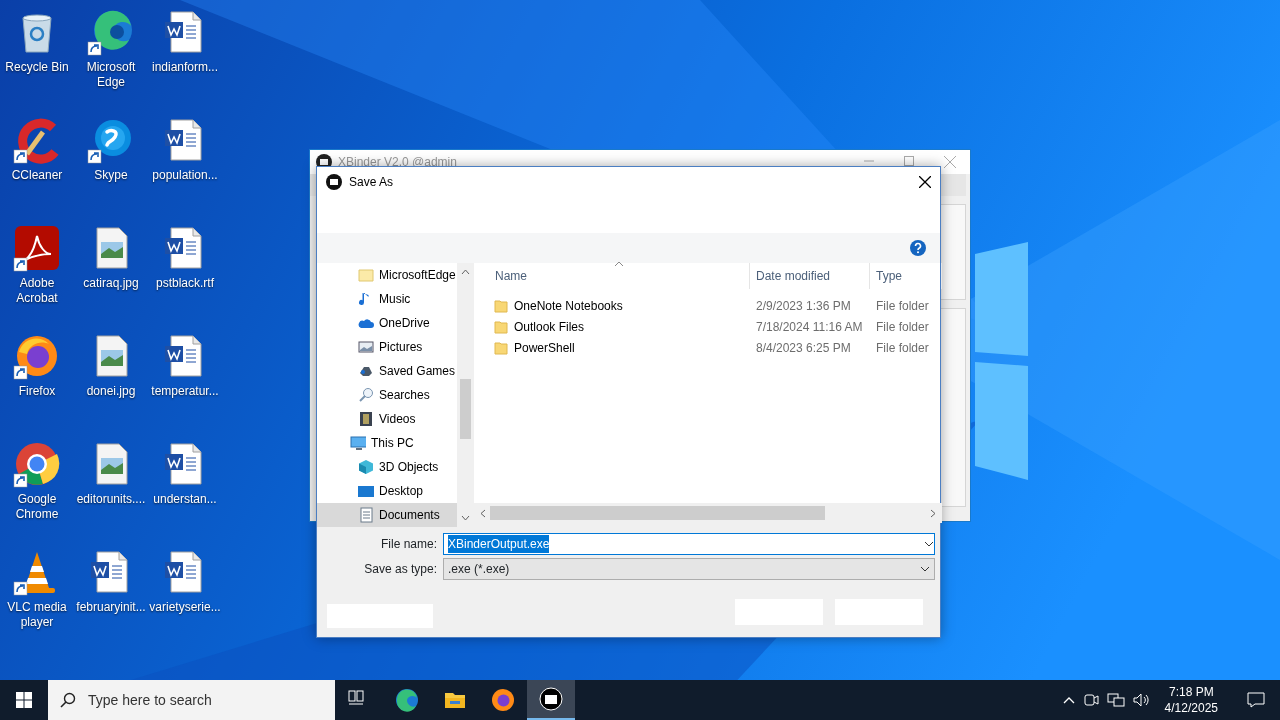  Describe the element at coordinates (810, 276) in the screenshot. I see `column-header: Date modified` at that location.